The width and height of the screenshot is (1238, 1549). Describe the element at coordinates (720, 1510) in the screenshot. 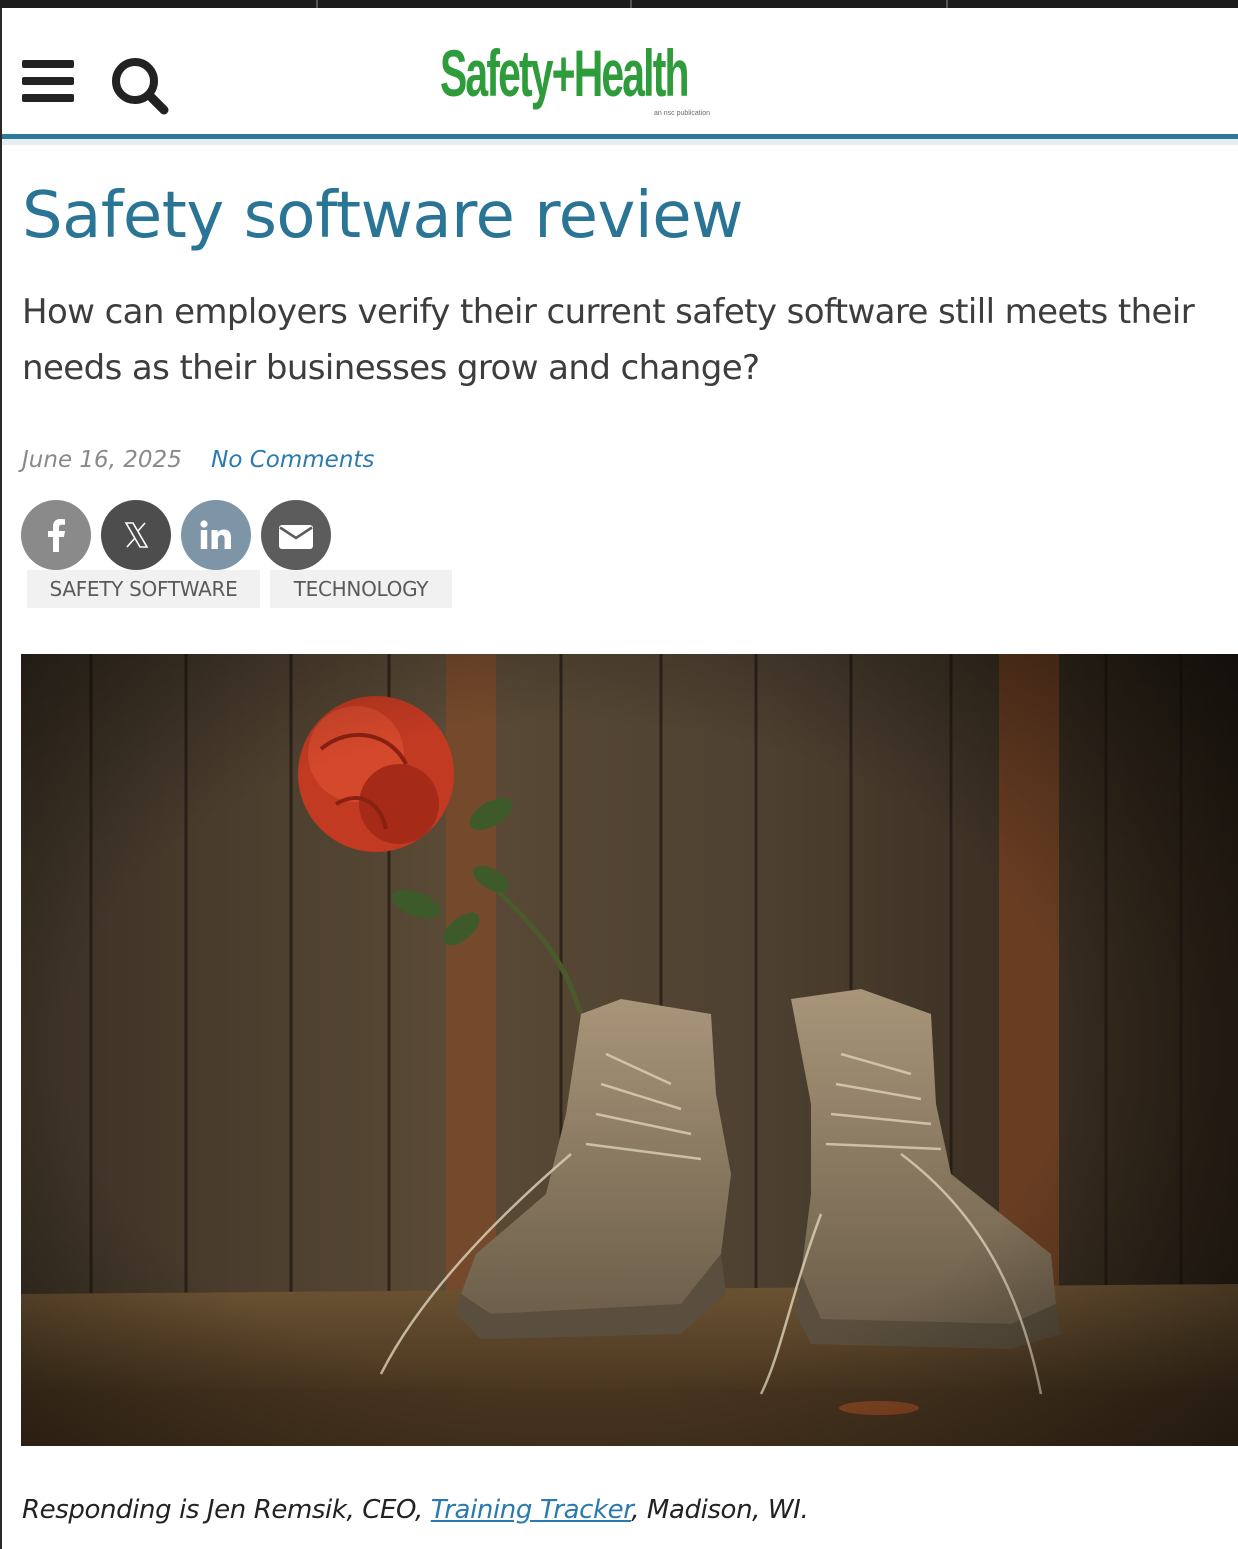

I see `caption-suffix: , Madison, WI.` at that location.